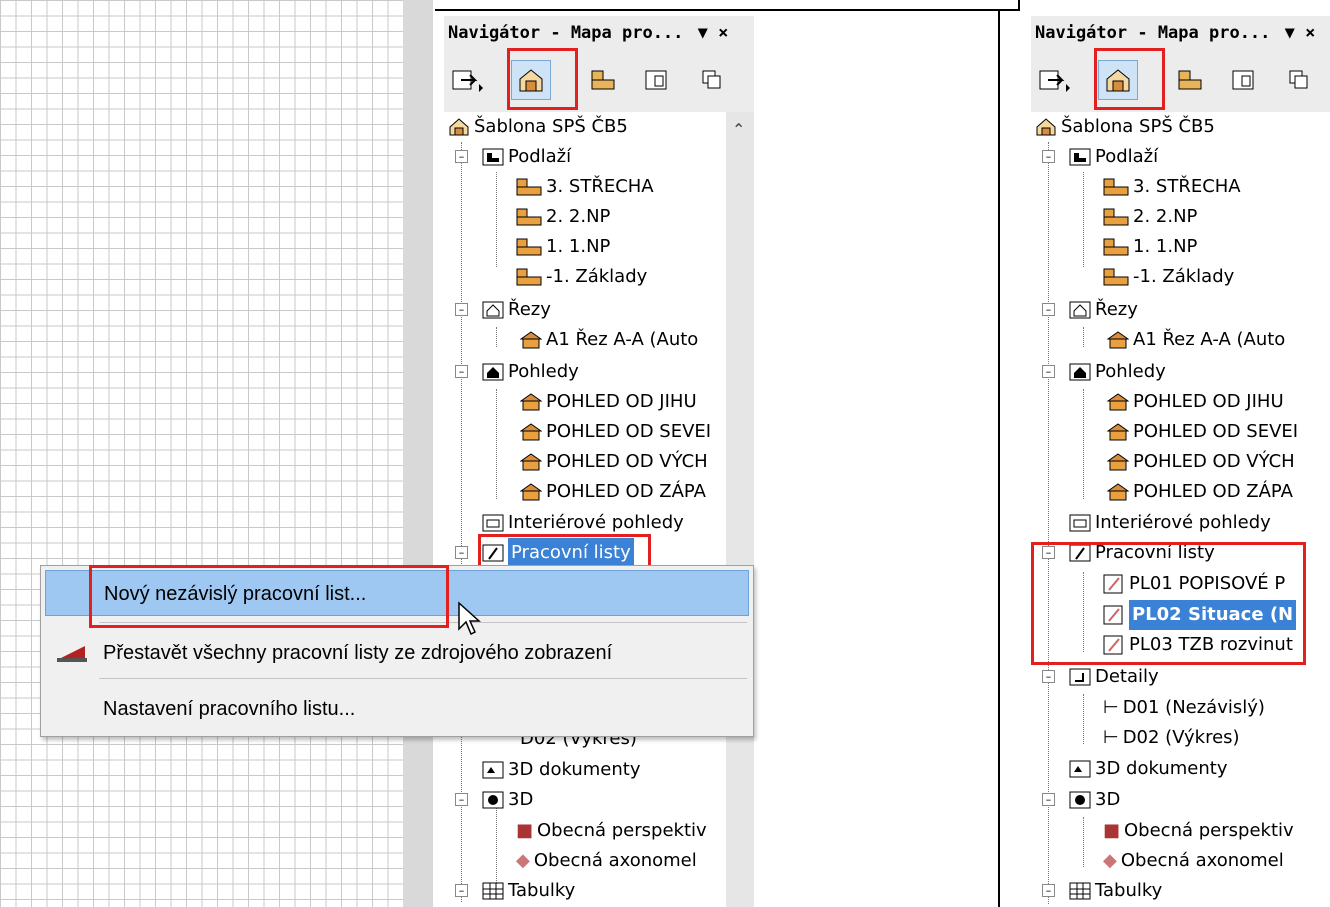 The height and width of the screenshot is (907, 1330). What do you see at coordinates (1114, 677) in the screenshot?
I see `tree-item-details: Detaily` at bounding box center [1114, 677].